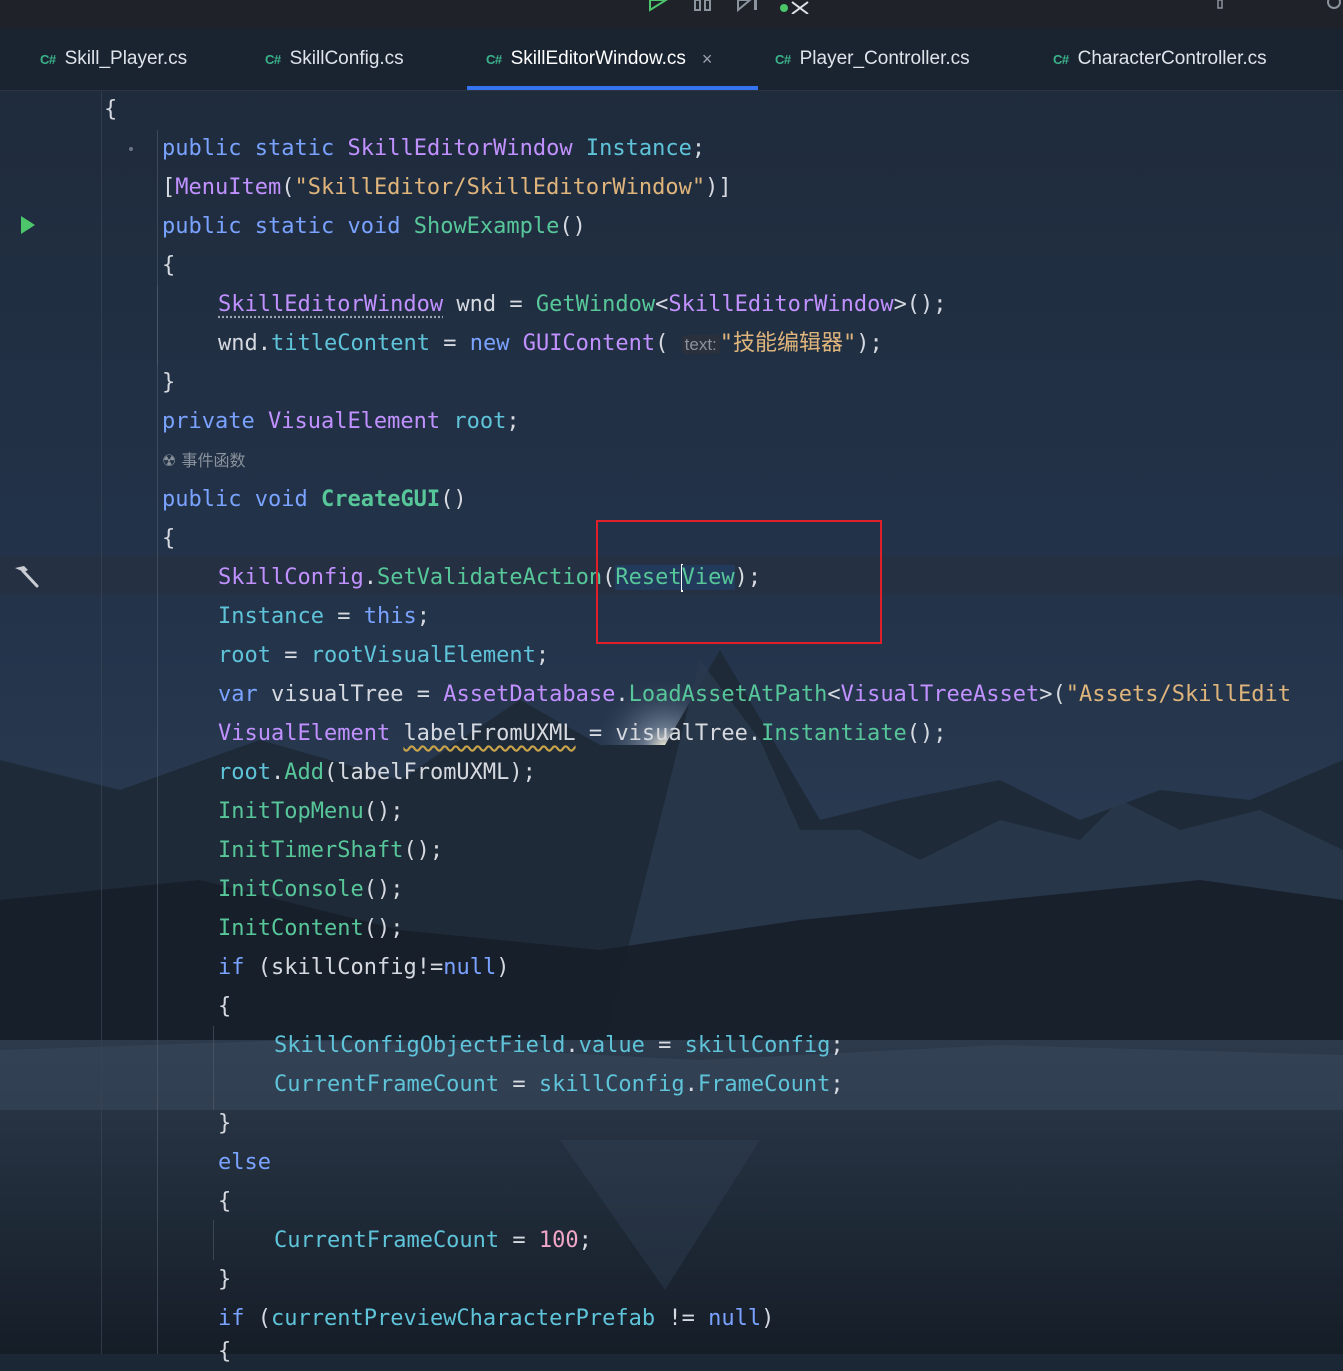  I want to click on code-line: else, so click(244, 1162).